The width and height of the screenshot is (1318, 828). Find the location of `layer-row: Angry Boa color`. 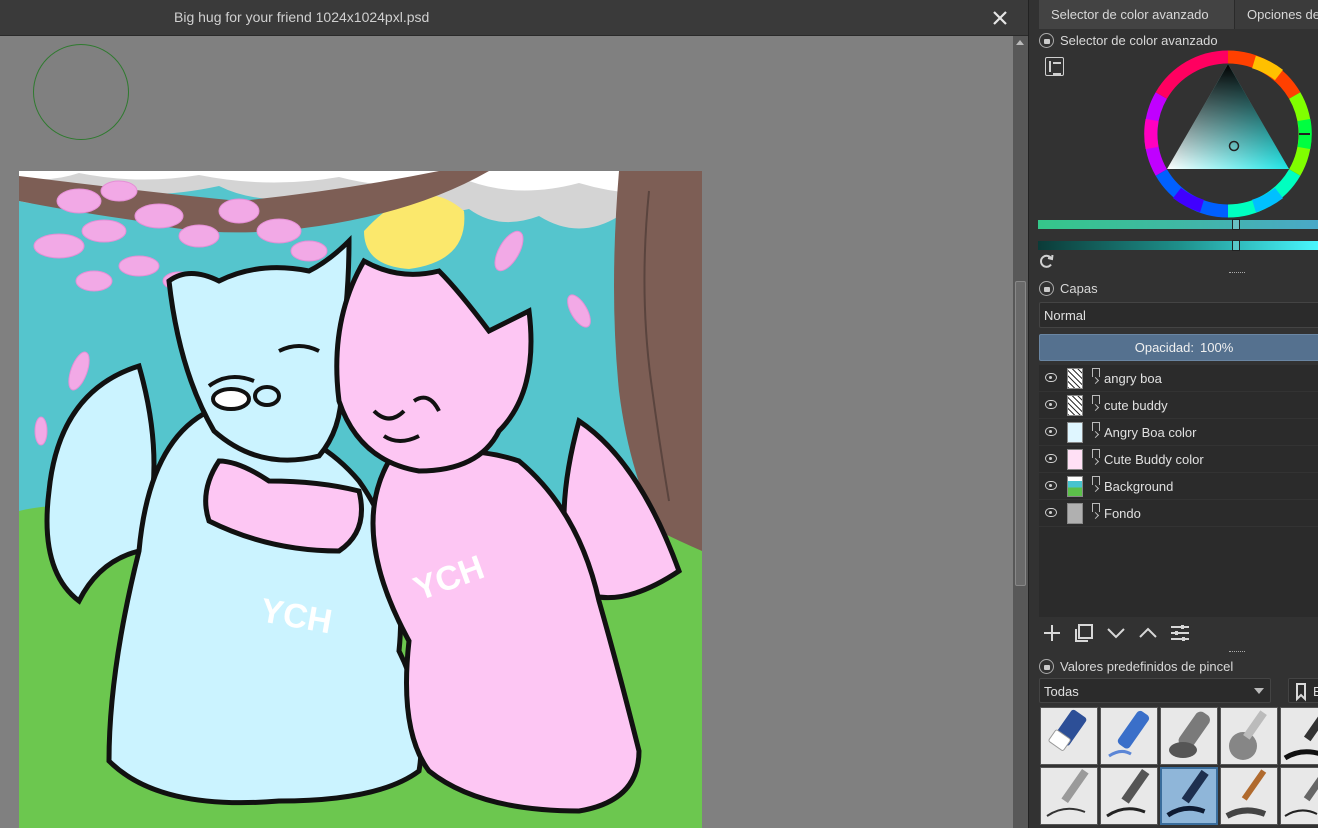

layer-row: Angry Boa color is located at coordinates (1178, 432).